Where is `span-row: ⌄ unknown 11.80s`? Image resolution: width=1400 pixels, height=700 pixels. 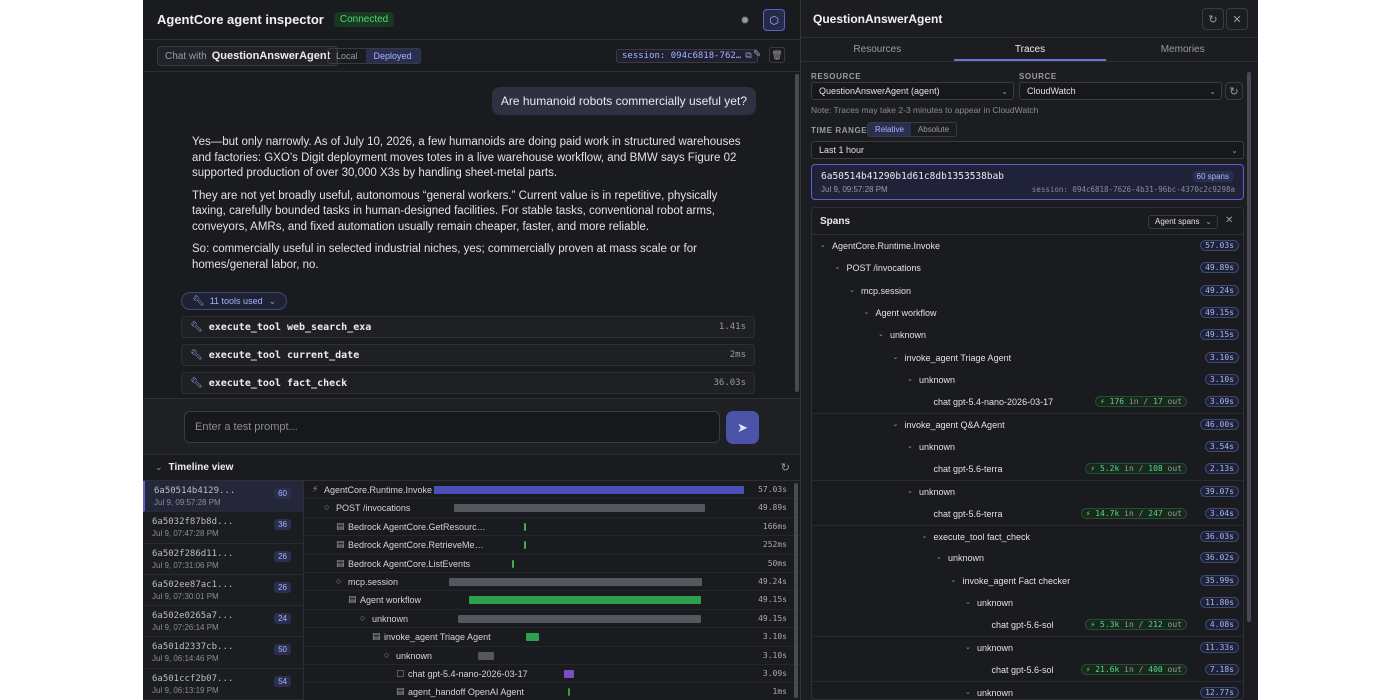
span-row: ⌄ unknown 11.80s is located at coordinates (1027, 603).